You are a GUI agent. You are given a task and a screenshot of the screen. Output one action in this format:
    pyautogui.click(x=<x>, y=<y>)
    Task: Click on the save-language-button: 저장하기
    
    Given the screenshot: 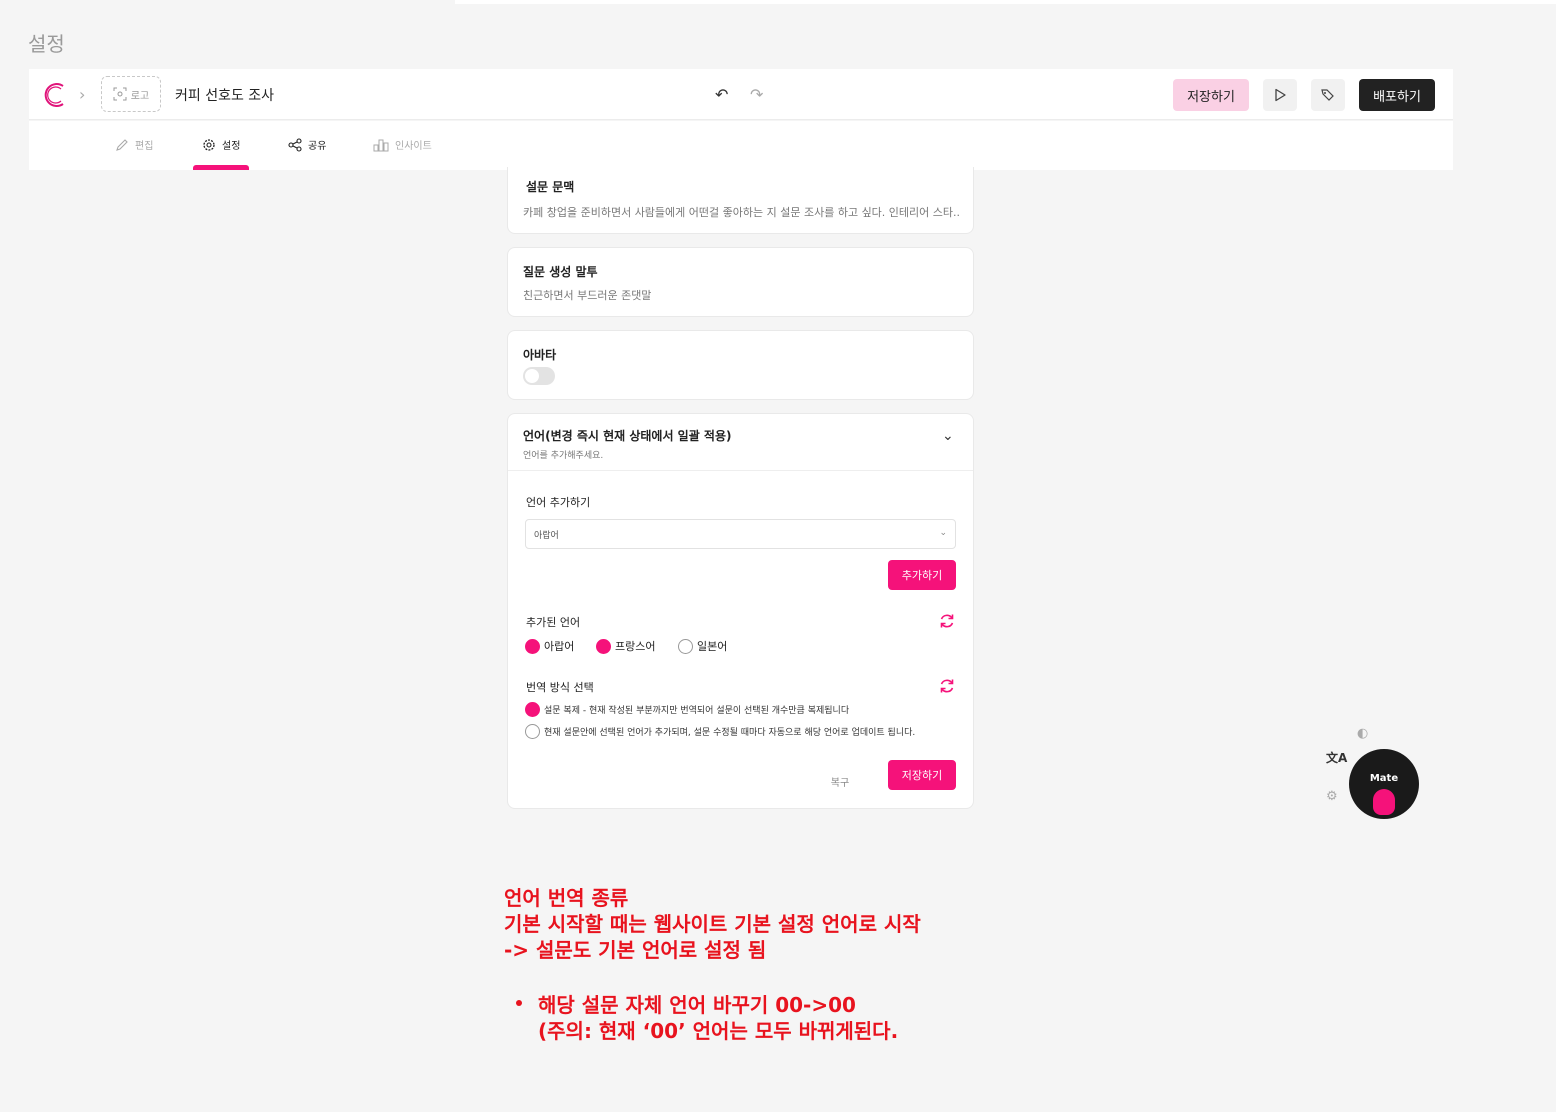 What is the action you would take?
    pyautogui.click(x=922, y=775)
    